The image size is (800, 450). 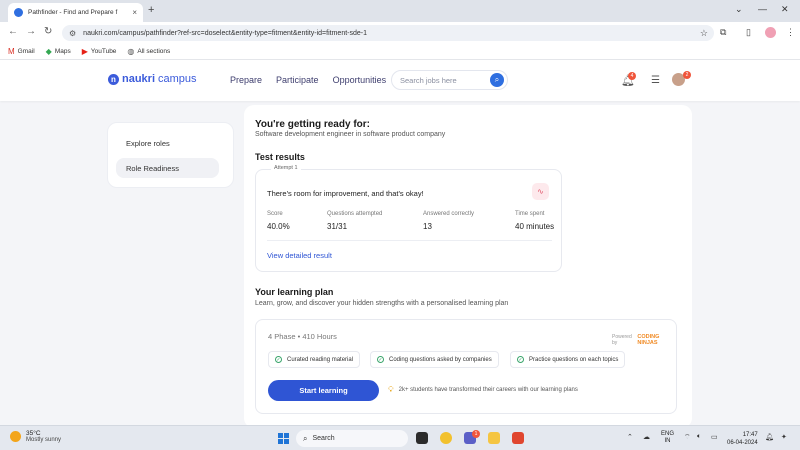 I want to click on bookmark-label: Maps, so click(x=62, y=51).